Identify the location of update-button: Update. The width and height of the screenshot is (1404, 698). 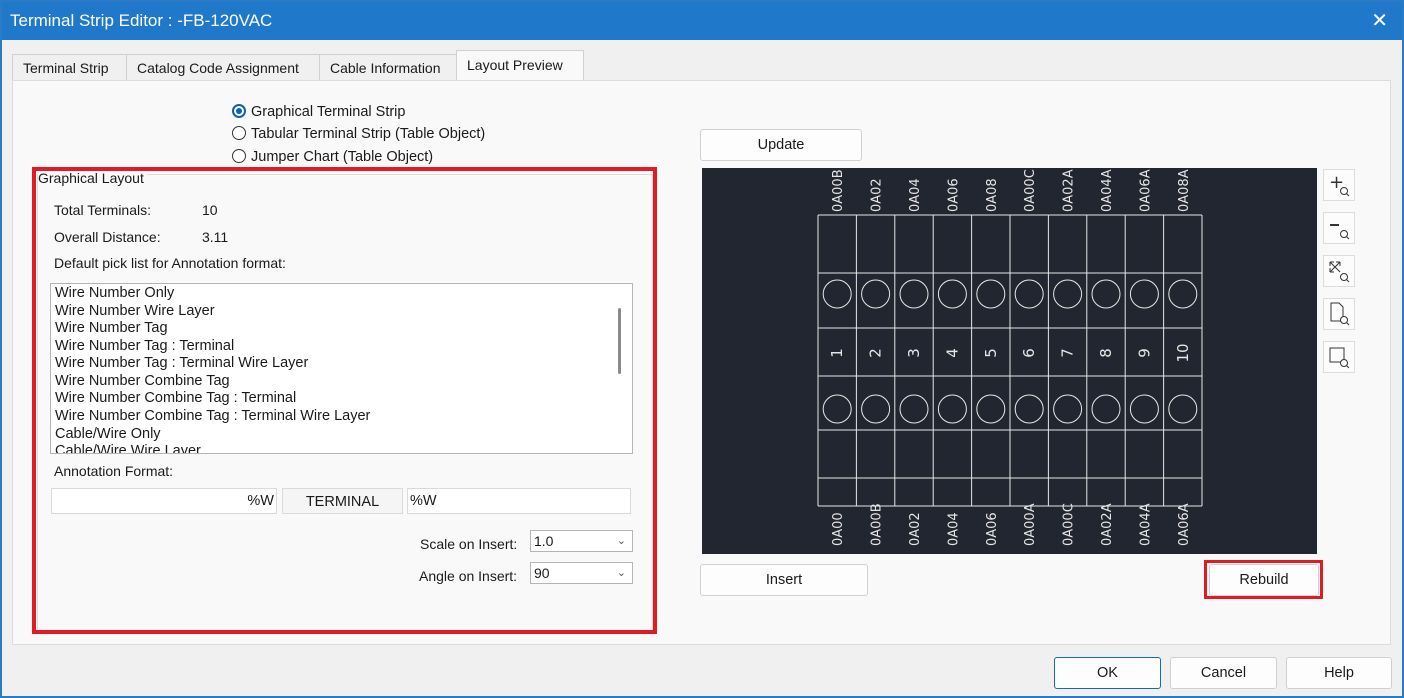
(781, 145).